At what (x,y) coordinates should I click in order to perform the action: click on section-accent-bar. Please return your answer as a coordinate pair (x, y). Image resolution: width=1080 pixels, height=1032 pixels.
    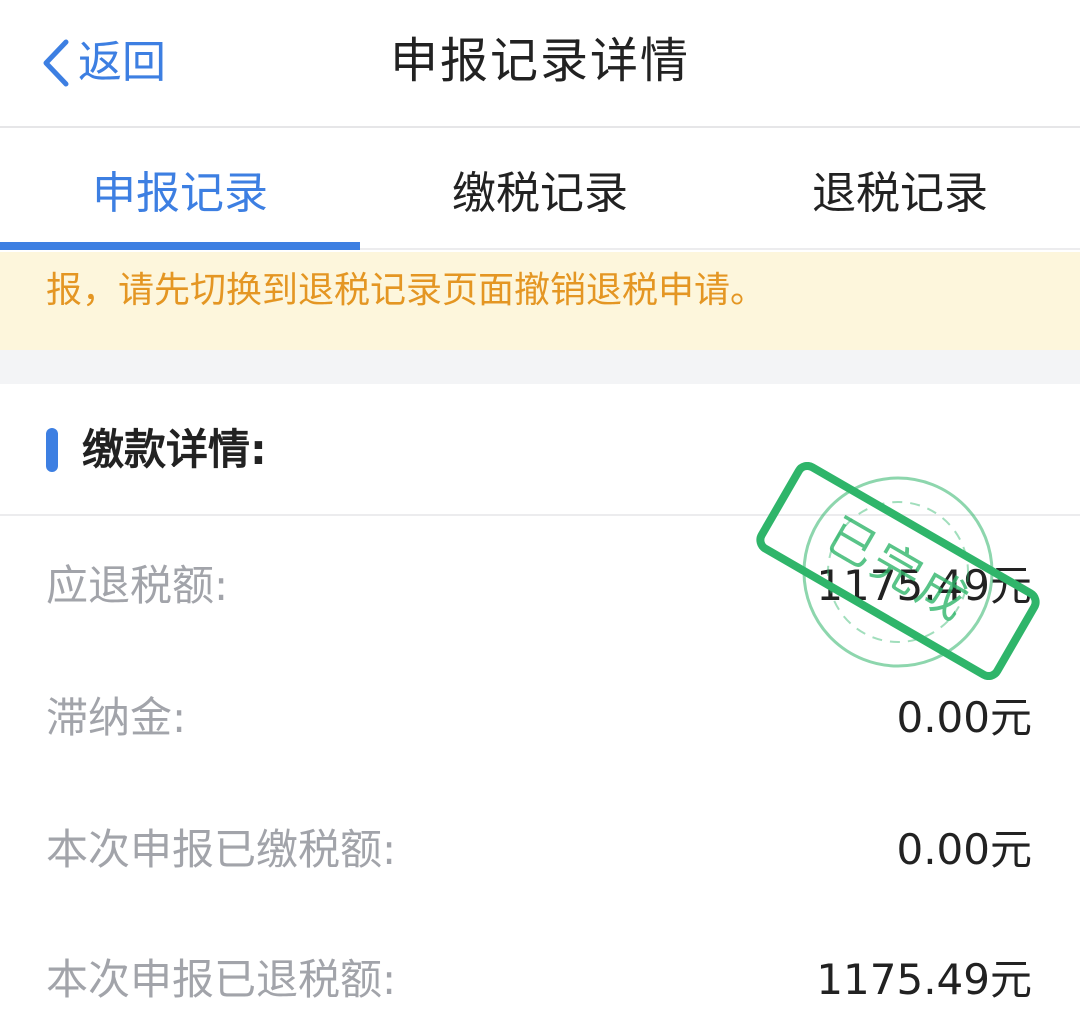
    Looking at the image, I should click on (52, 450).